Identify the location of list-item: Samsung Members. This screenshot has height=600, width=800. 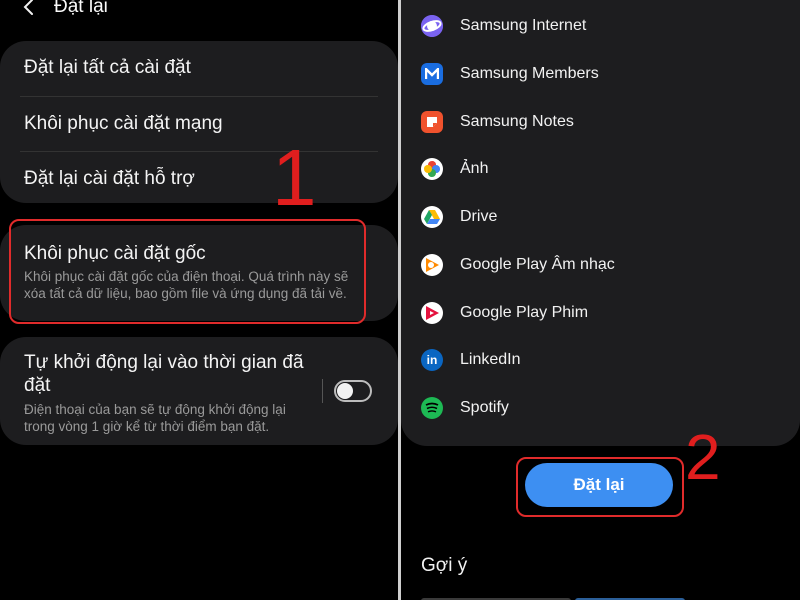
(510, 74).